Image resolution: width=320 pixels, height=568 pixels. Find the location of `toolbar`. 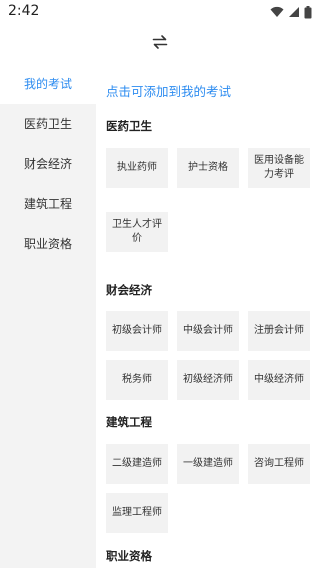

toolbar is located at coordinates (160, 44).